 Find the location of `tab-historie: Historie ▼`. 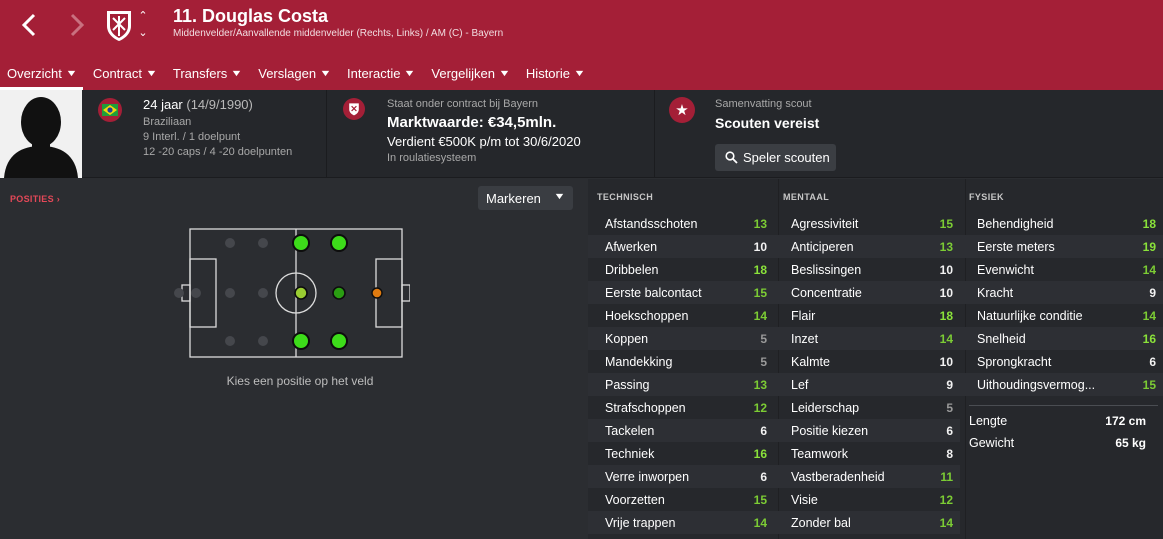

tab-historie: Historie ▼ is located at coordinates (555, 73).